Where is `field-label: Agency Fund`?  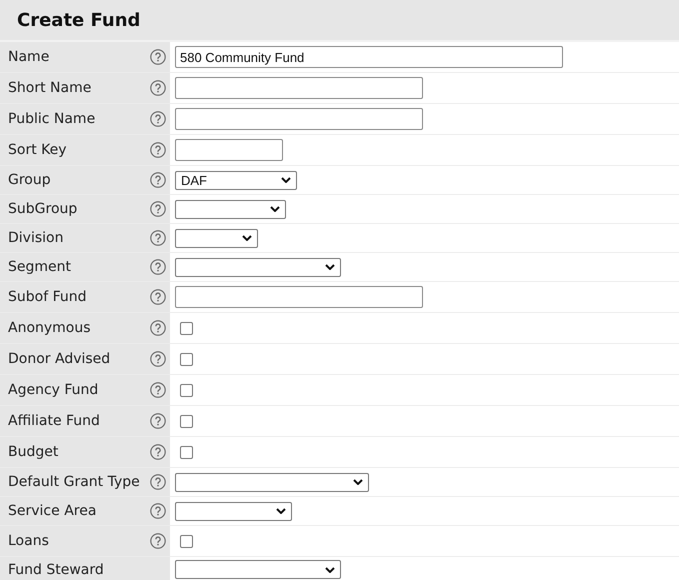
field-label: Agency Fund is located at coordinates (53, 390).